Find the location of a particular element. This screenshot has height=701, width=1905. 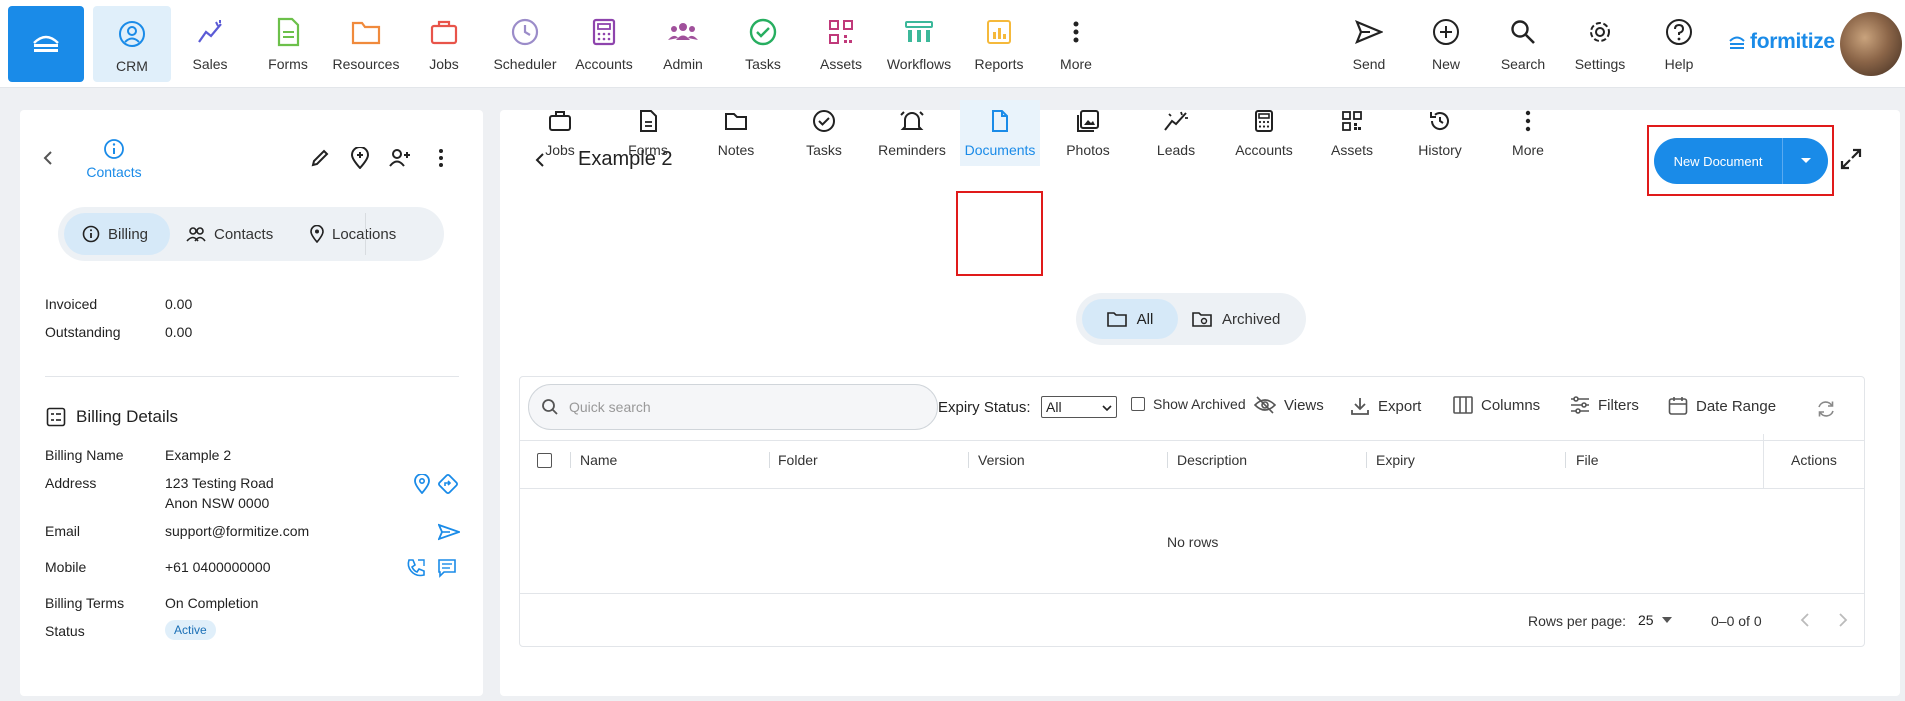

nav-workflows: Workflows is located at coordinates (919, 45).